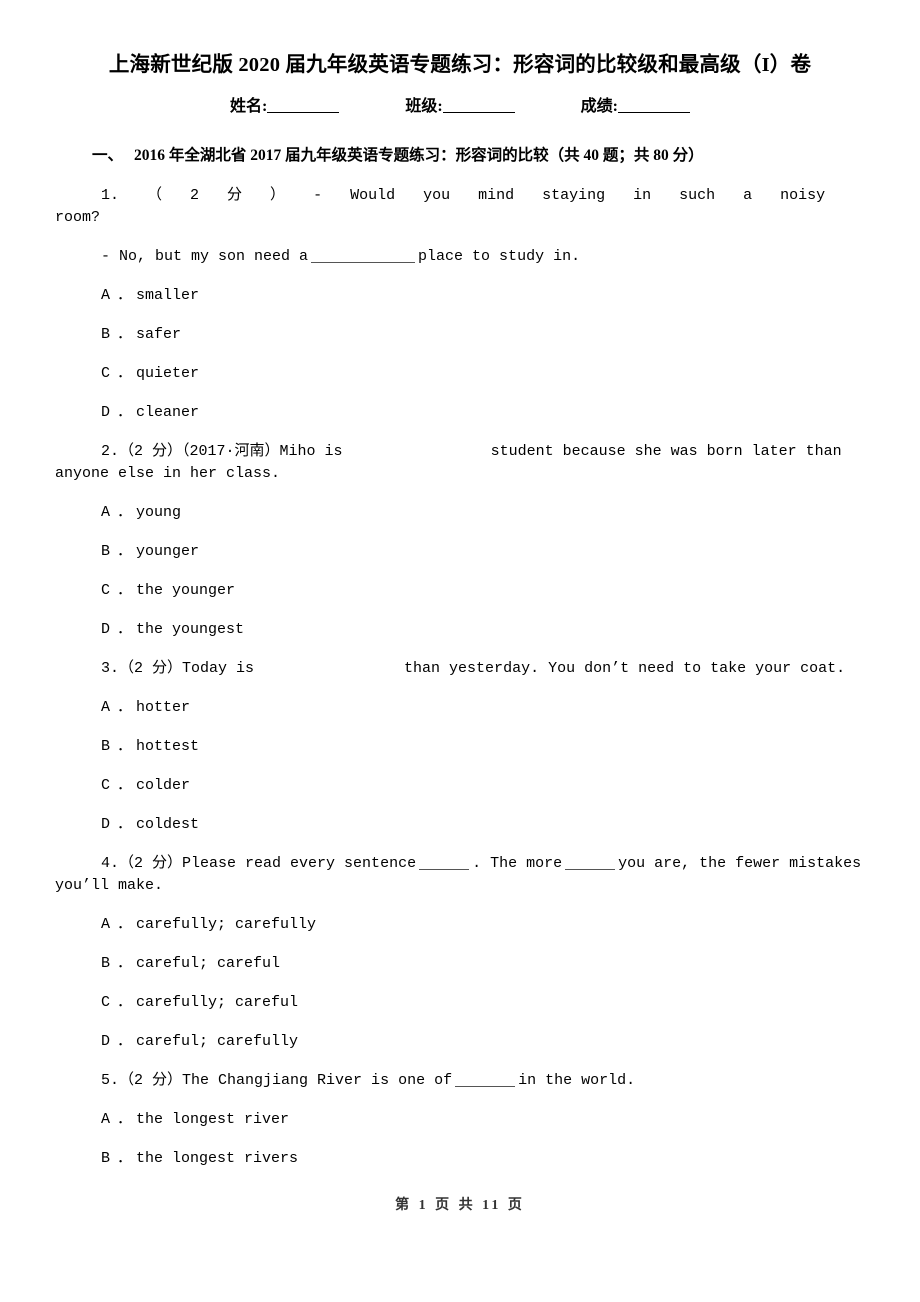 The height and width of the screenshot is (1302, 920). I want to click on option-text: careful; careful, so click(208, 963).